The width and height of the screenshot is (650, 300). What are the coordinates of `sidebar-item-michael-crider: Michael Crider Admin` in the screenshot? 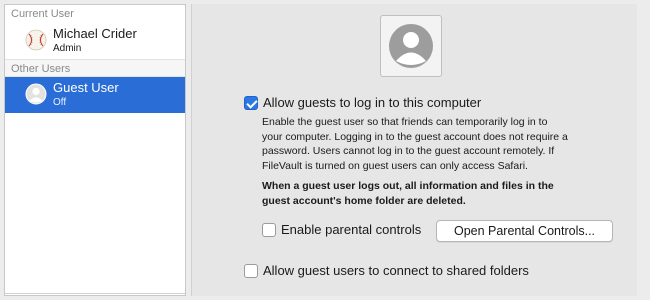 It's located at (95, 41).